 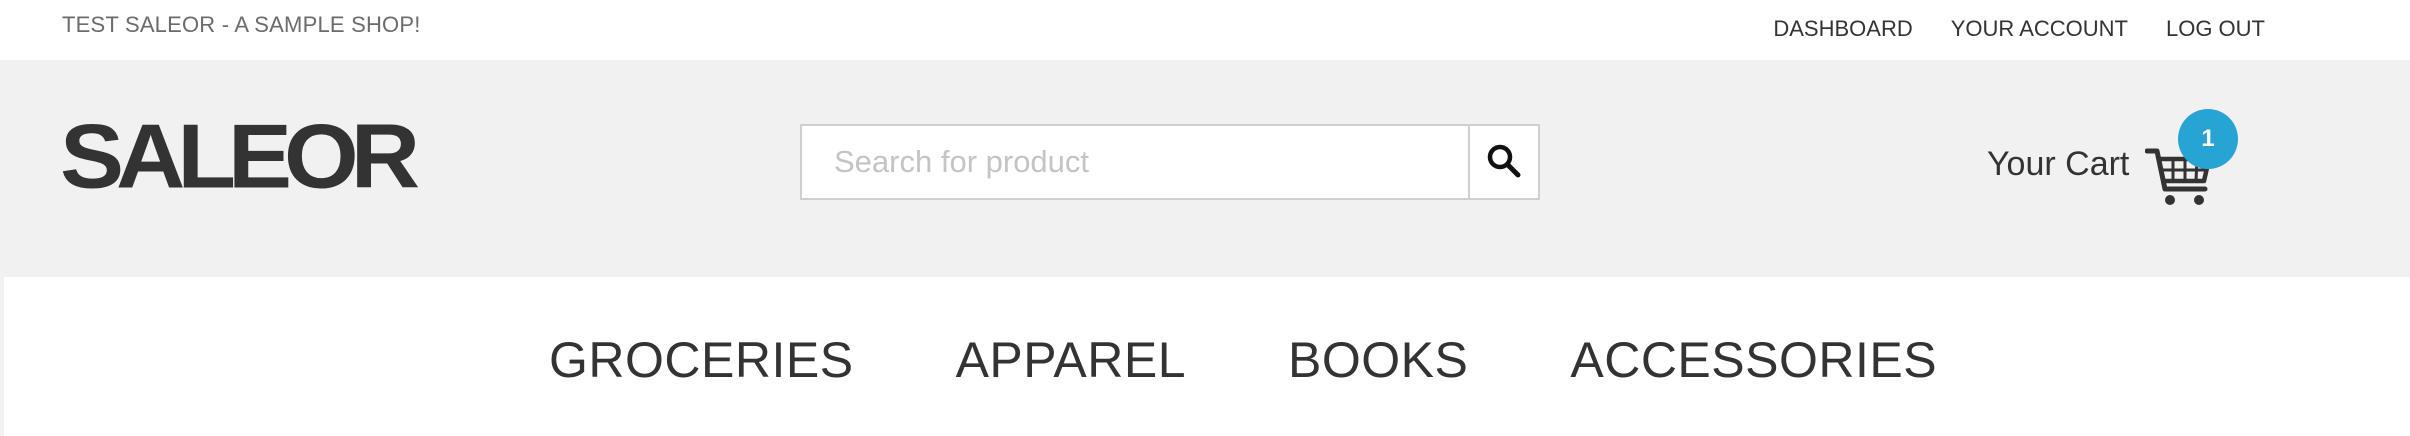 I want to click on logo-text: SALEOR, so click(x=240, y=156).